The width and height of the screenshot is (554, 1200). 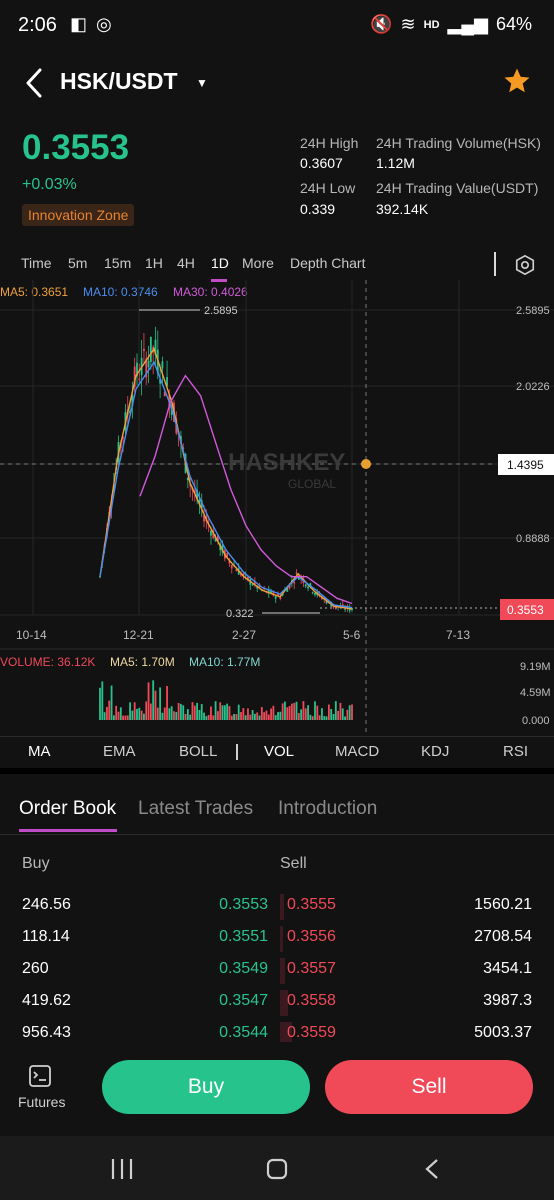 I want to click on chart-settings-icon, so click(x=525, y=265).